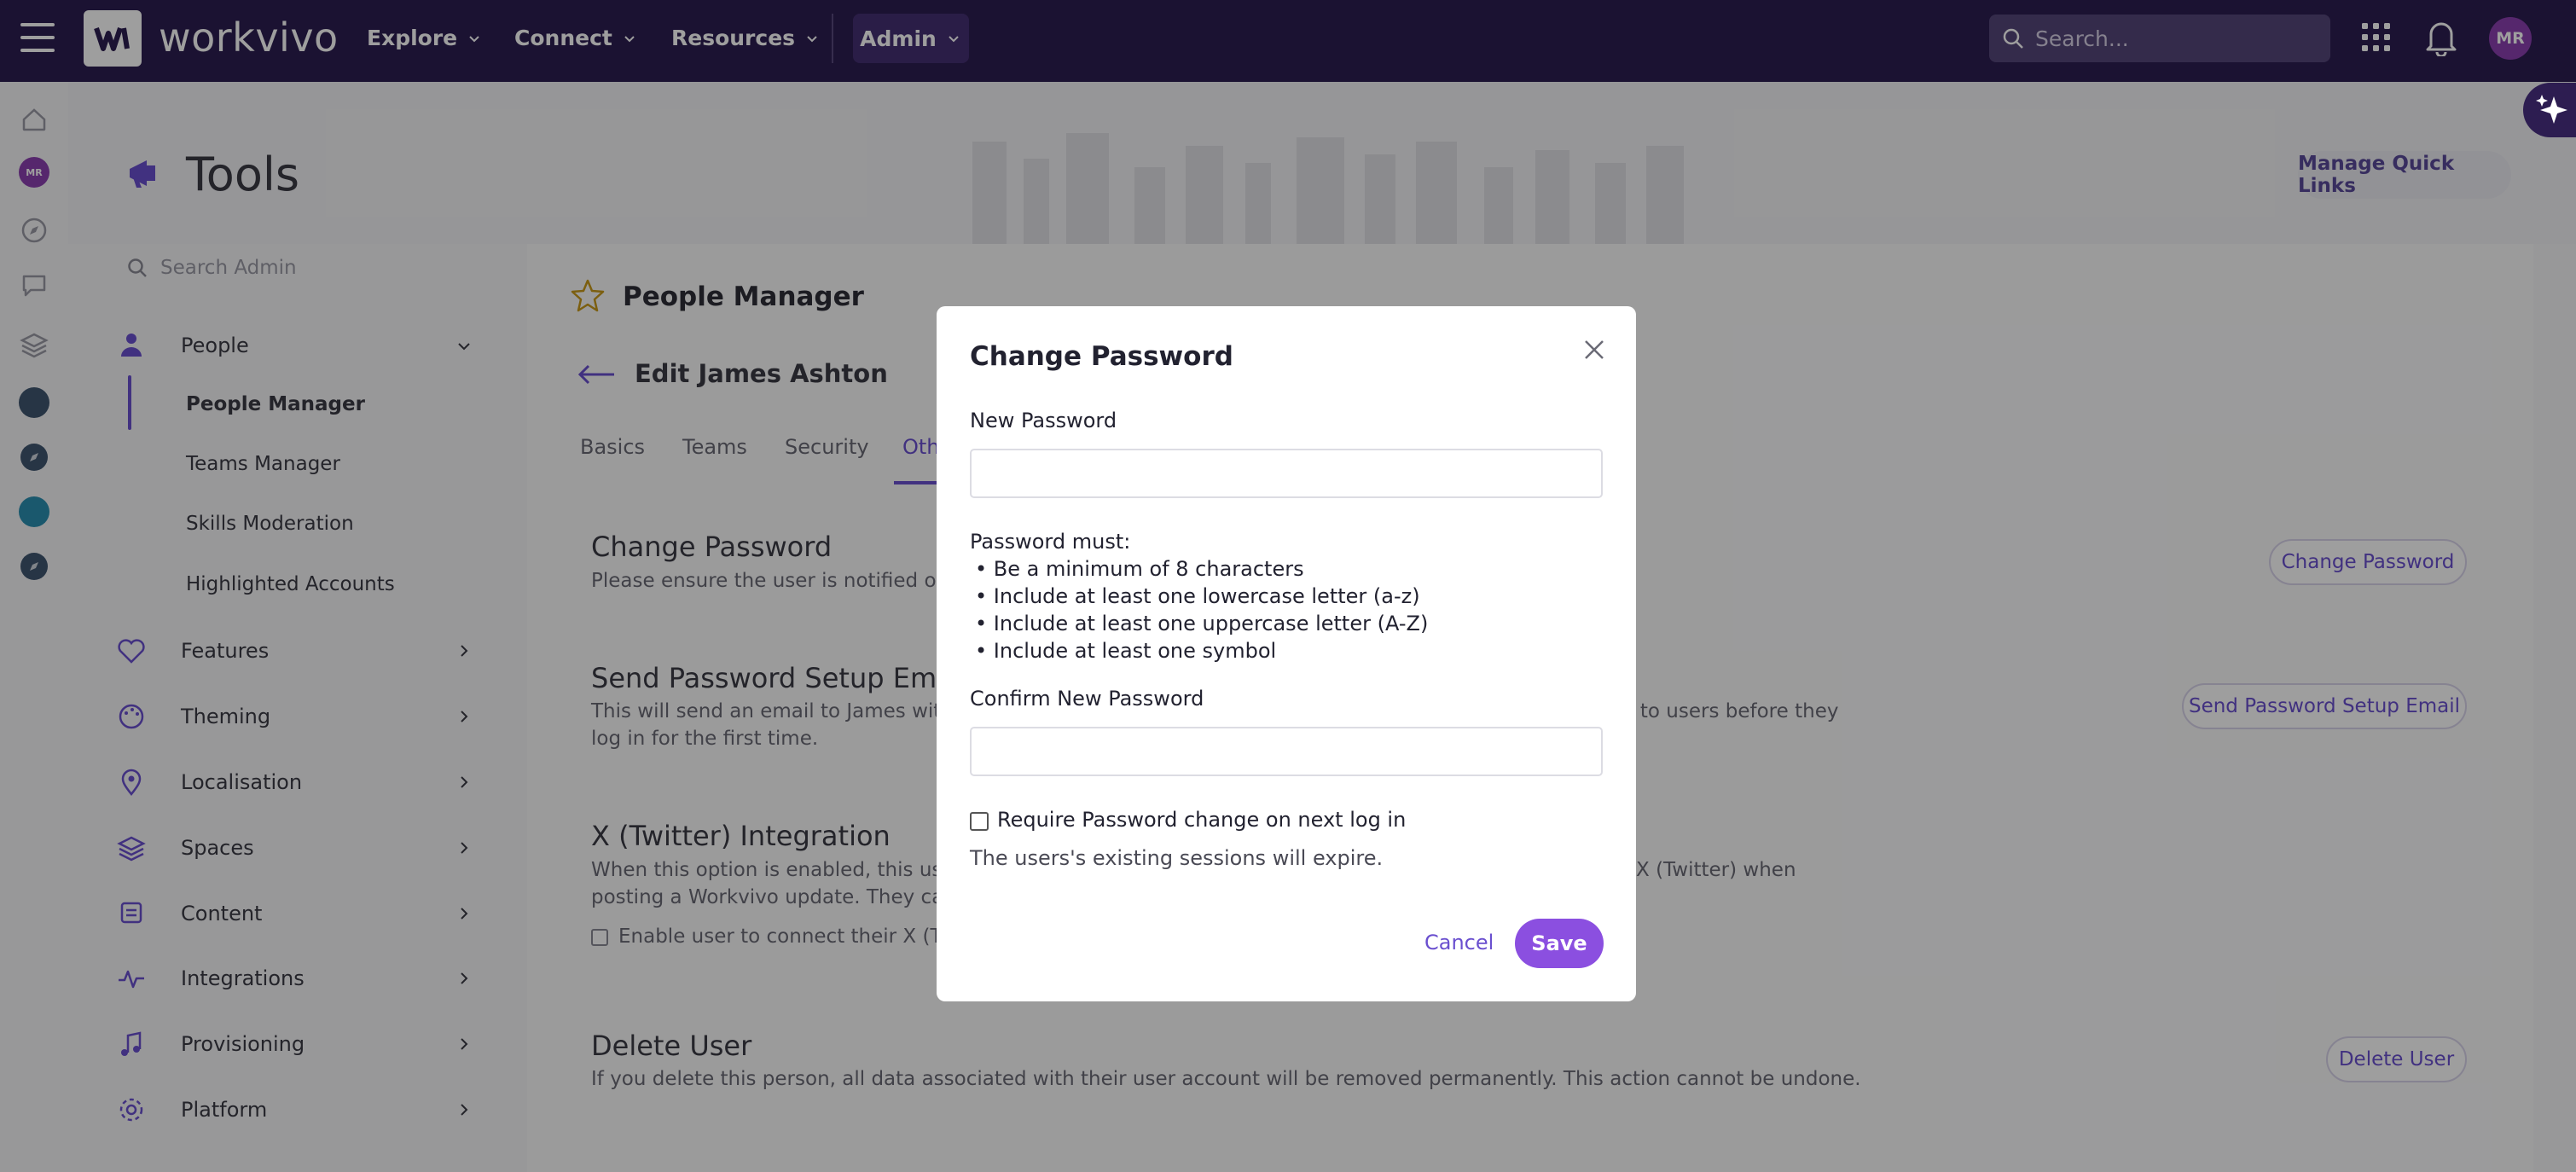  Describe the element at coordinates (1559, 943) in the screenshot. I see `save-button: Save` at that location.